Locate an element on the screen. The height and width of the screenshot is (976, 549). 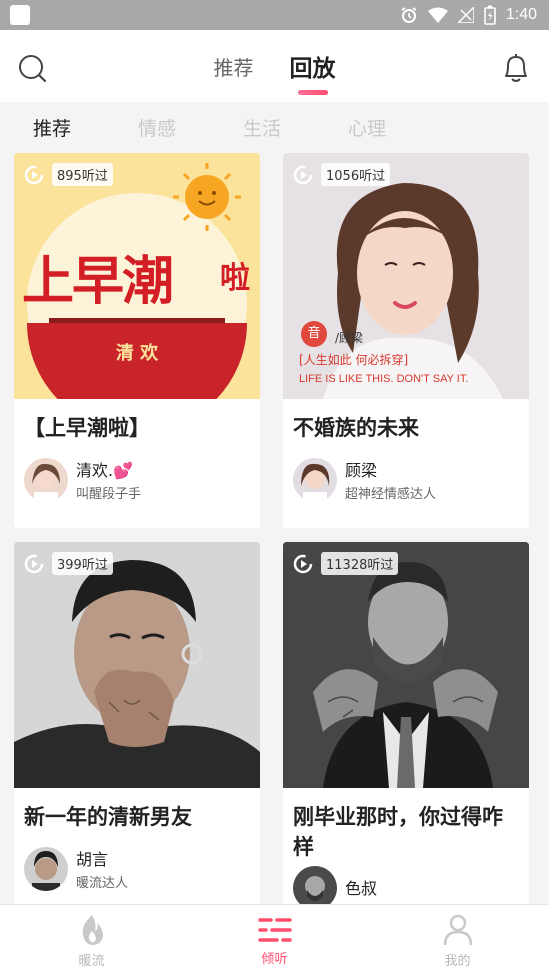
bottom-nav: 暖流 倾听 我的 is located at coordinates (274, 940).